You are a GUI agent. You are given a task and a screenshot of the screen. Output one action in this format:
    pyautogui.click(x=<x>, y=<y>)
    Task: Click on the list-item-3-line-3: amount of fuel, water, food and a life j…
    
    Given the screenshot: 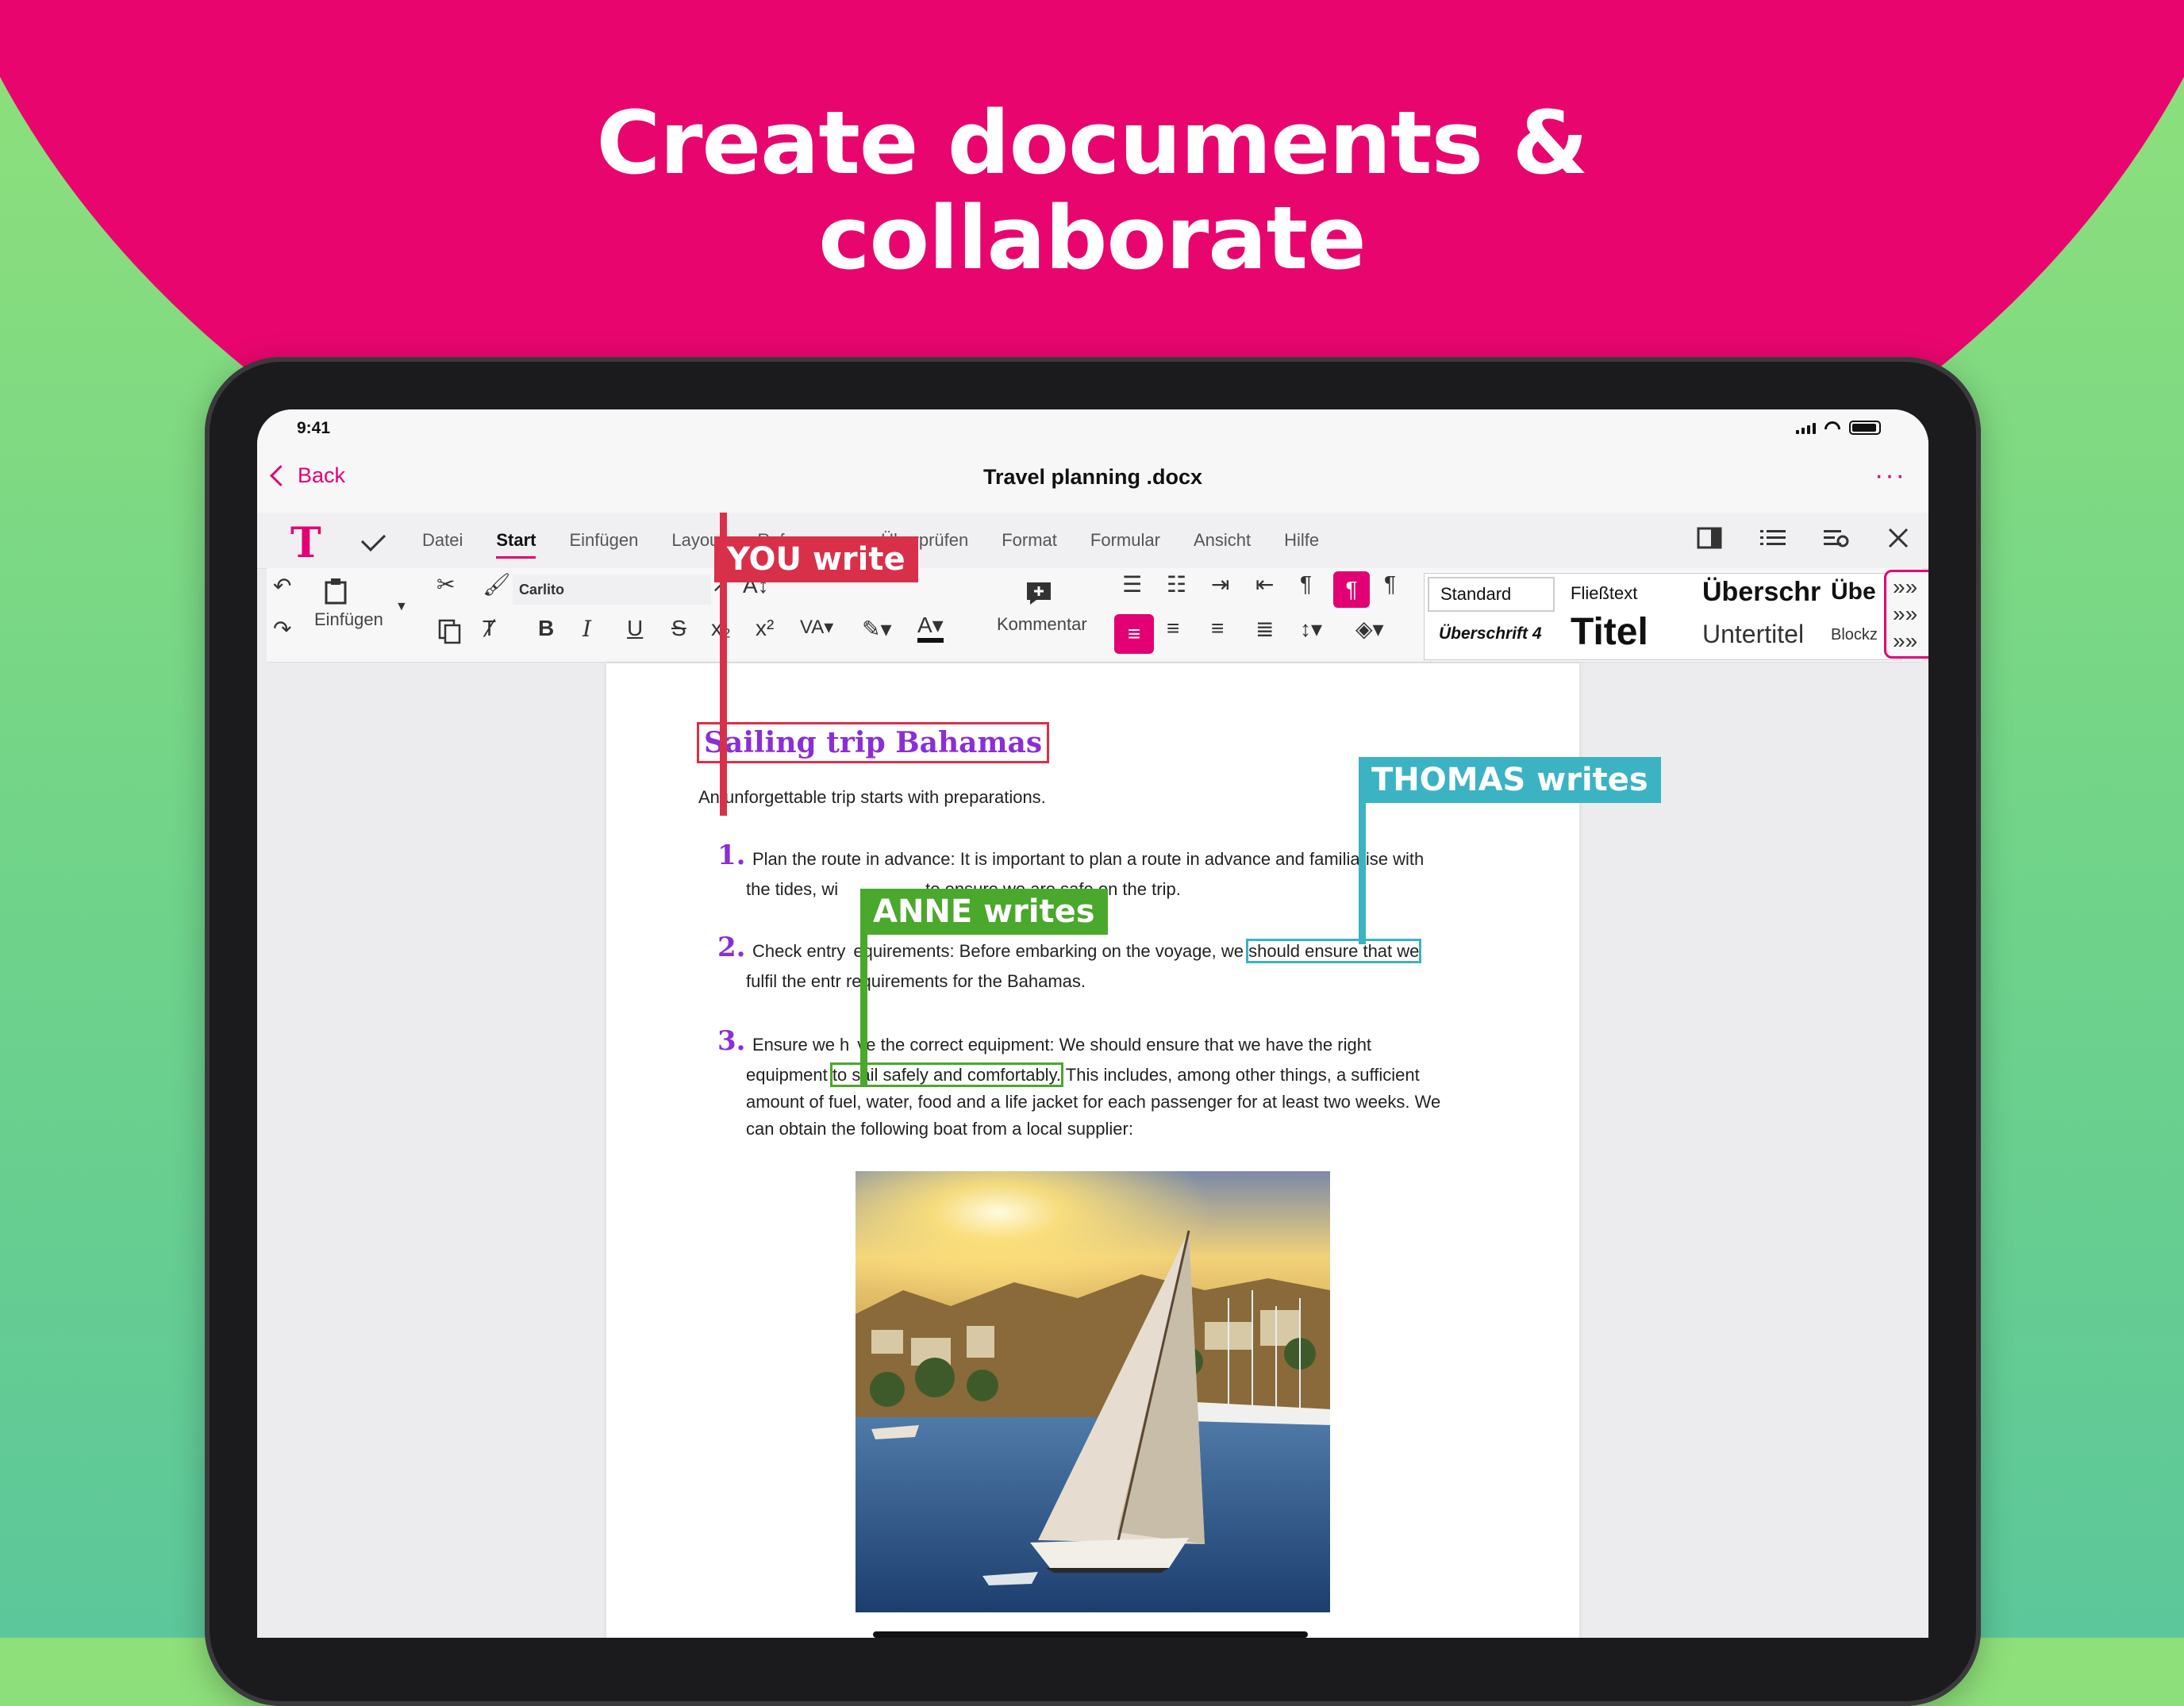 What is the action you would take?
    pyautogui.click(x=1093, y=1102)
    